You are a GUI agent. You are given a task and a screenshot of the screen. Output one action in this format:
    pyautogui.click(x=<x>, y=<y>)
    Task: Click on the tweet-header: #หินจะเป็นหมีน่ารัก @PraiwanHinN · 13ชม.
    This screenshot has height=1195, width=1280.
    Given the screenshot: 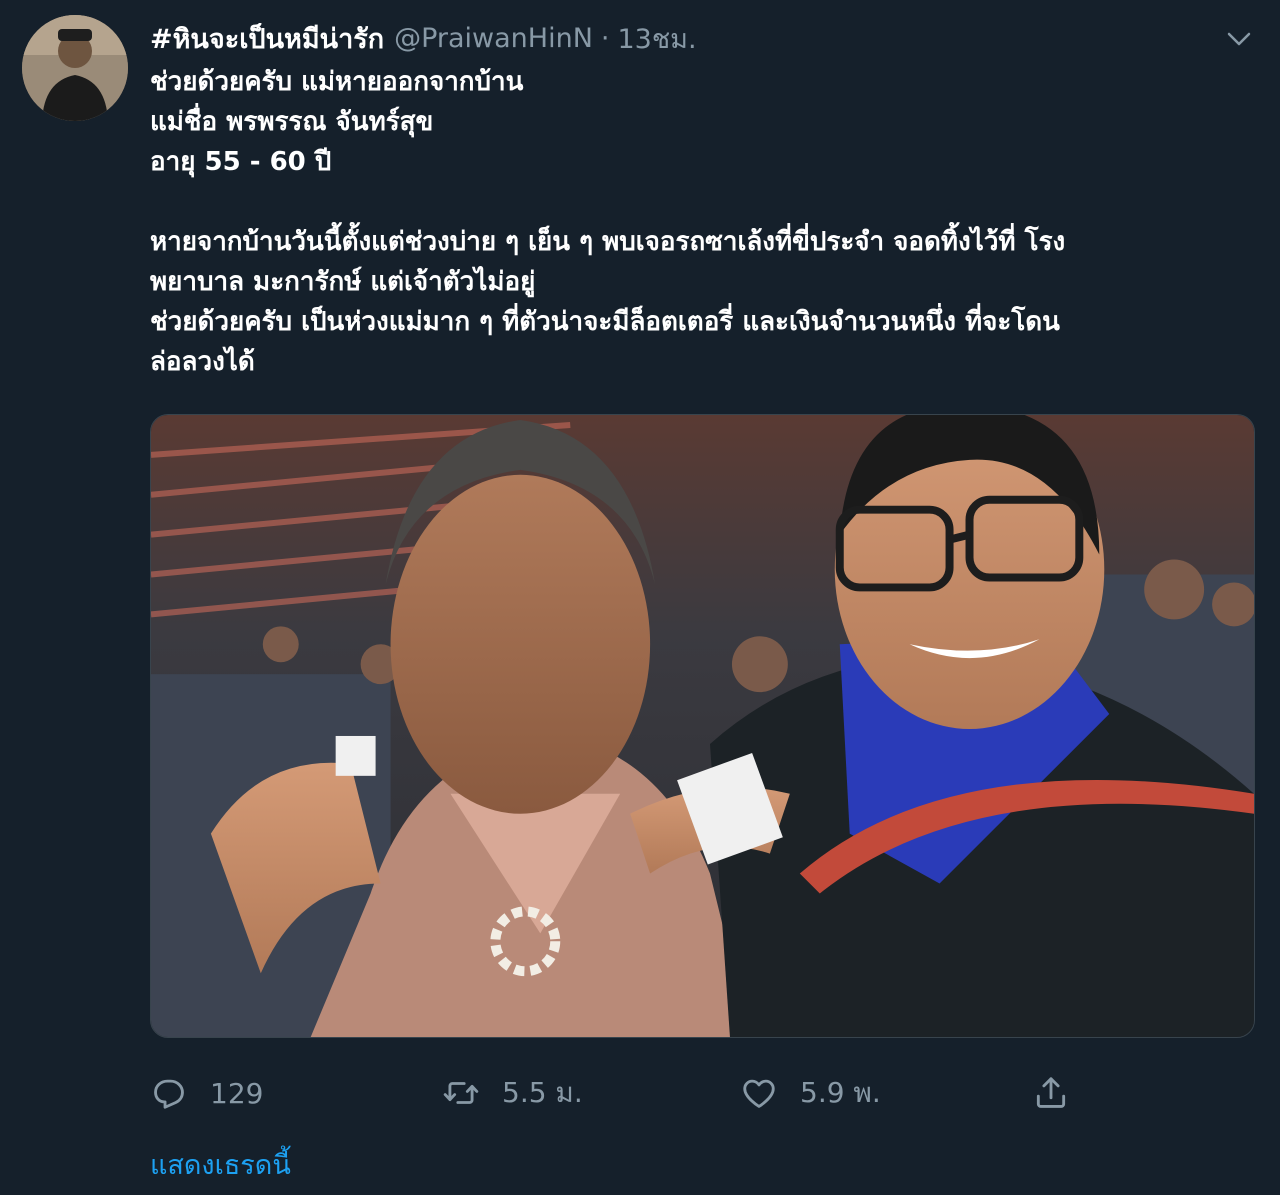 What is the action you would take?
    pyautogui.click(x=423, y=38)
    